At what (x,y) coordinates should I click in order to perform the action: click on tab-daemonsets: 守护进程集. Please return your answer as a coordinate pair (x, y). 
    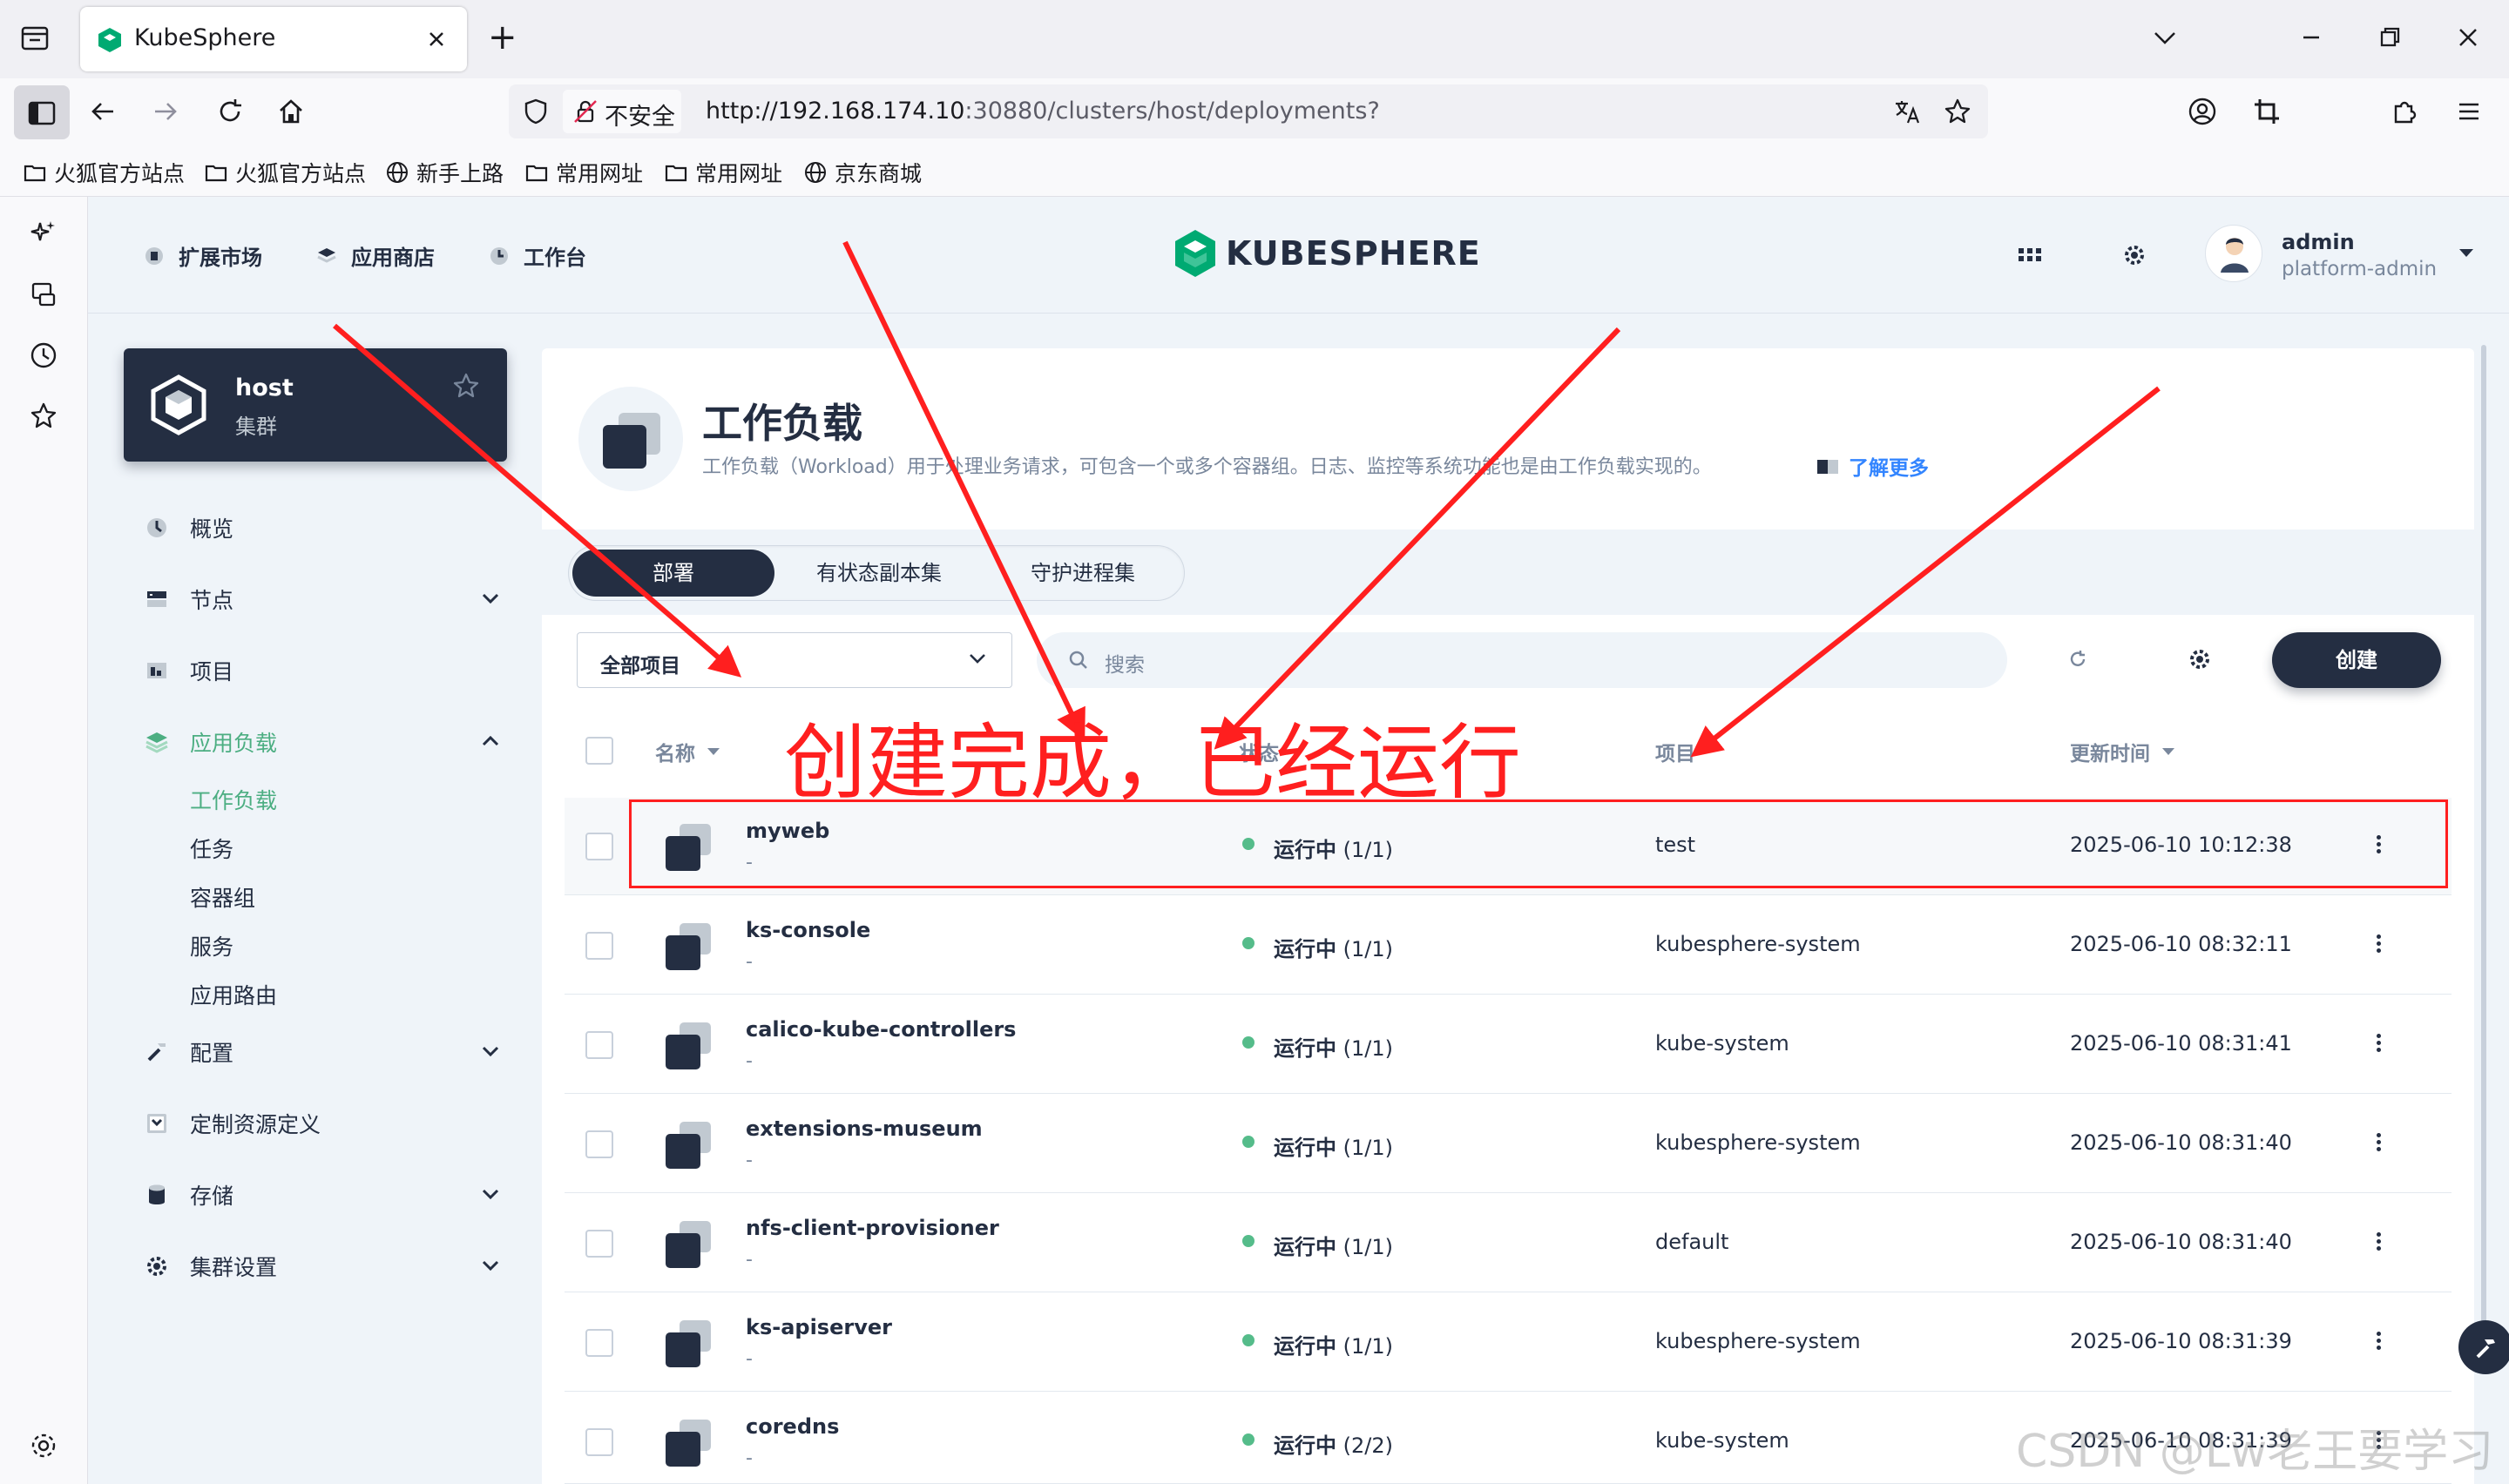
    Looking at the image, I should click on (1083, 573).